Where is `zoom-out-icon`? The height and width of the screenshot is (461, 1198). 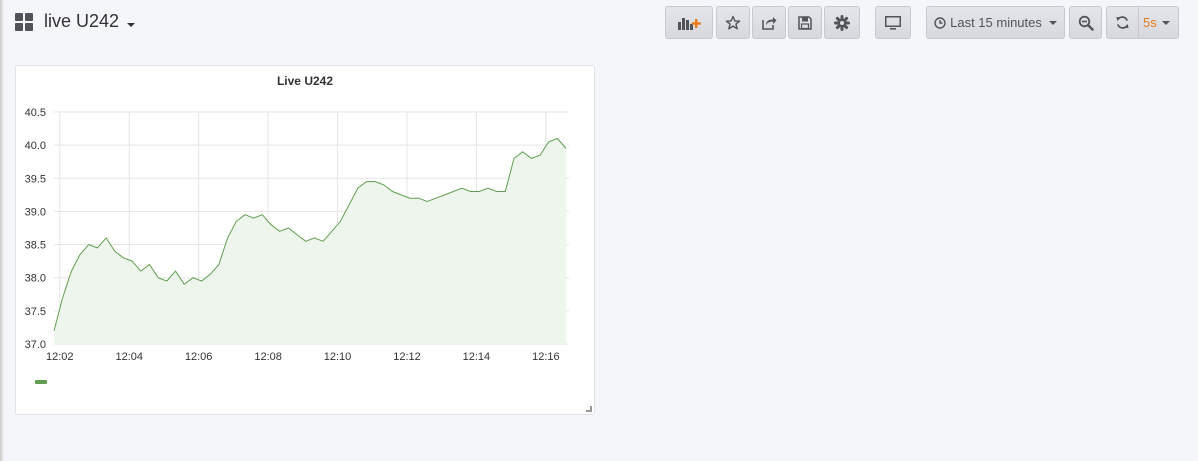
zoom-out-icon is located at coordinates (1086, 23).